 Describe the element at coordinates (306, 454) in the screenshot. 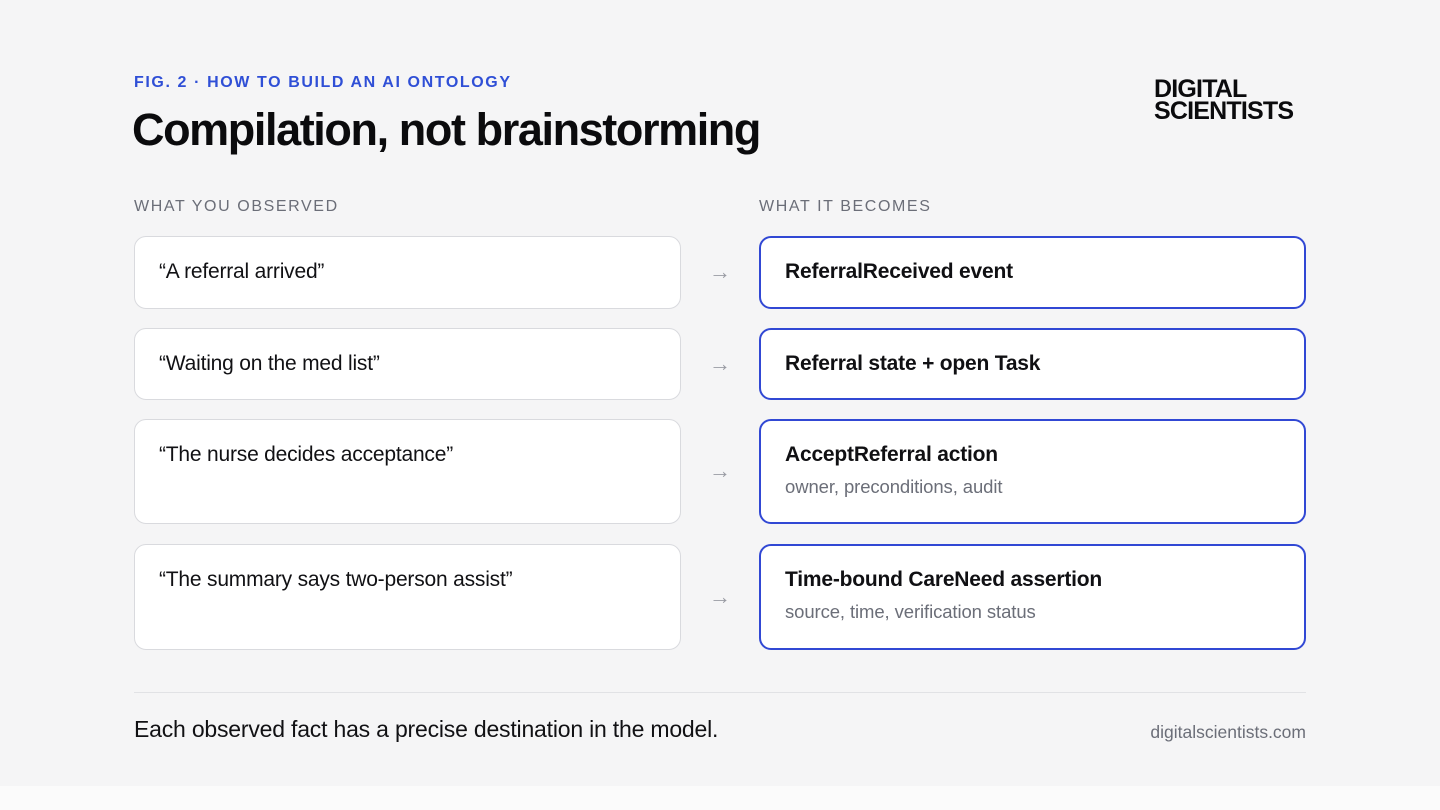

I see `observed-text: “The nurse decides acceptance”` at that location.